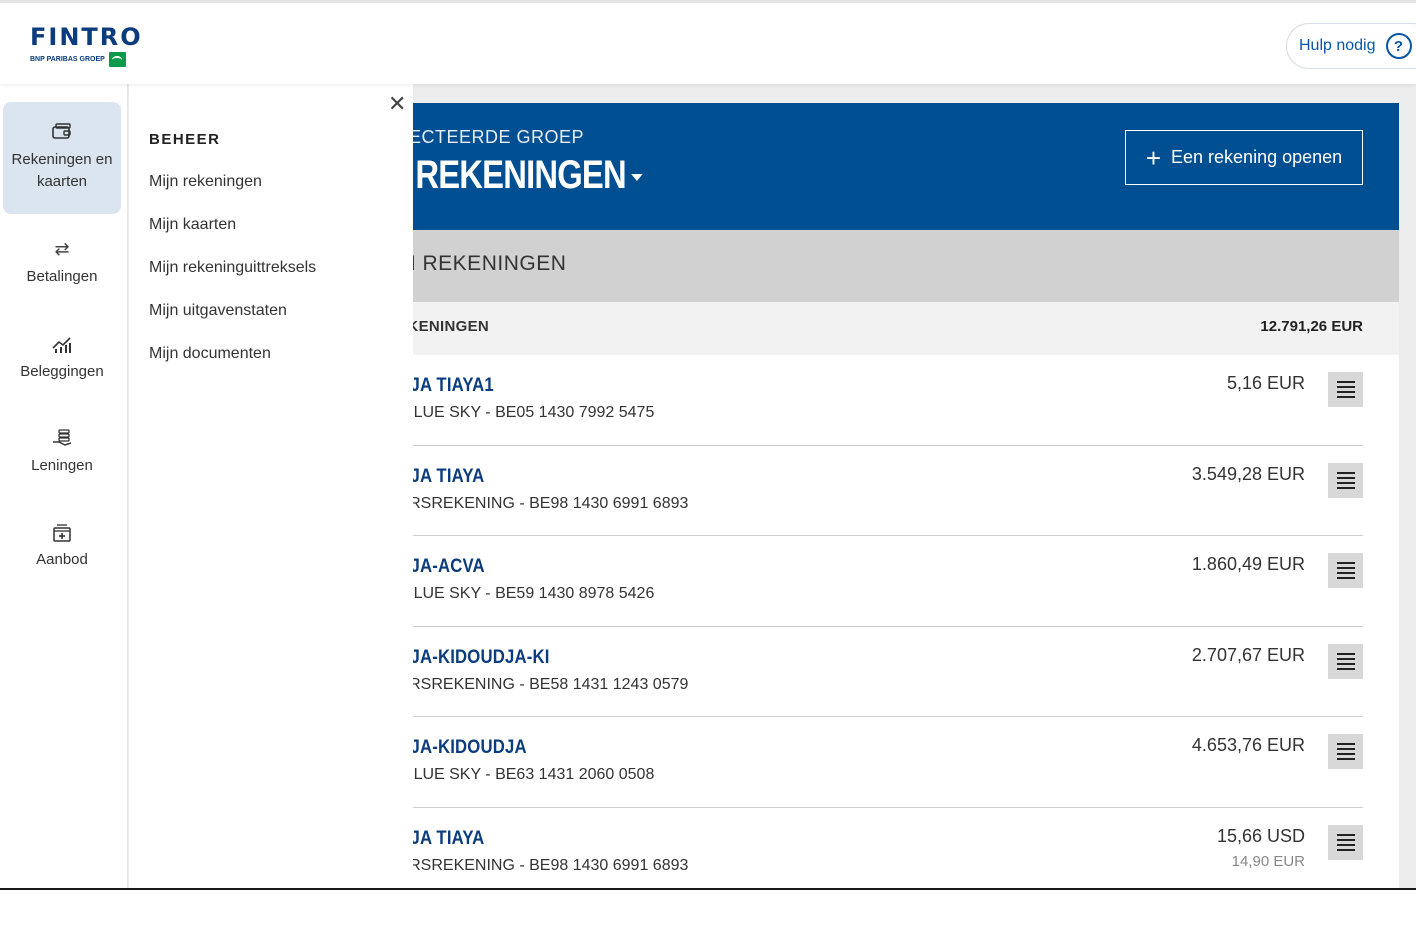 The image size is (1416, 944). Describe the element at coordinates (62, 371) in the screenshot. I see `nav-label: Beleggingen` at that location.